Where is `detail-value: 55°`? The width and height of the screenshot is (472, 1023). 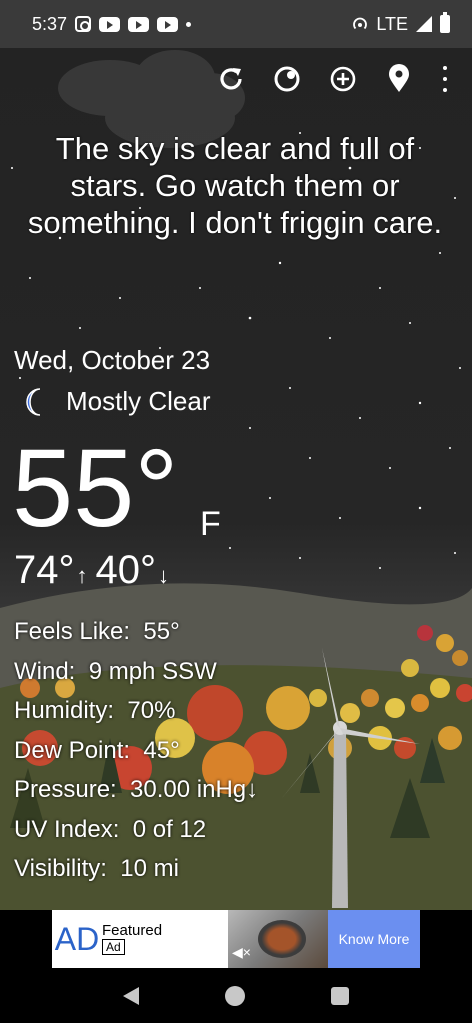
detail-value: 55° is located at coordinates (161, 631).